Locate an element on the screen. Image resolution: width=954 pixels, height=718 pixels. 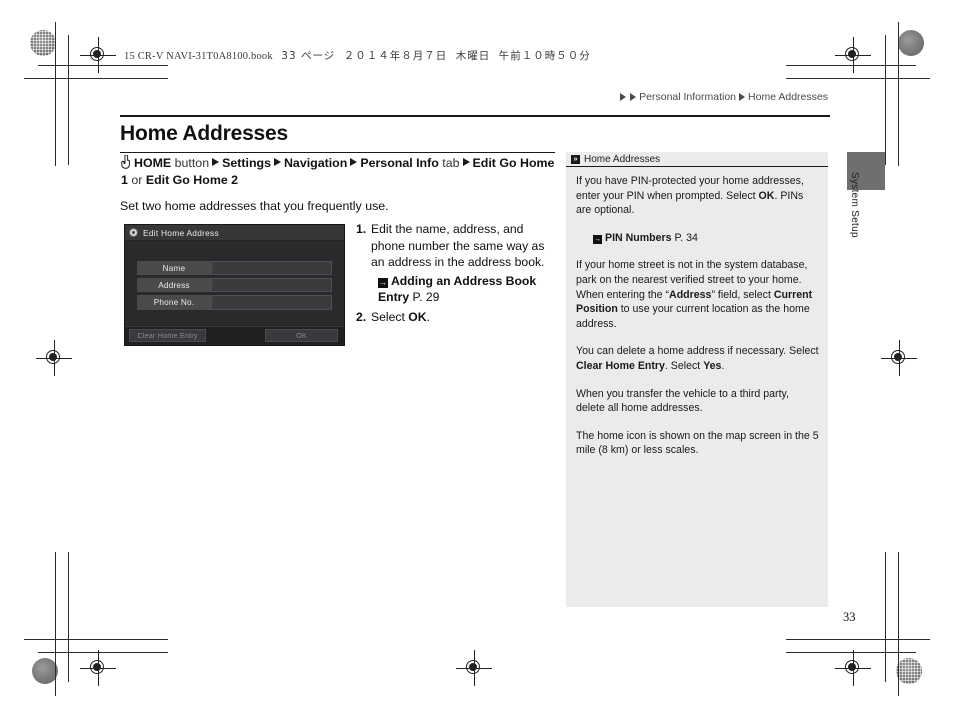
step-1-crossref-label: Adding an Address Book Entry is located at coordinates (457, 289).